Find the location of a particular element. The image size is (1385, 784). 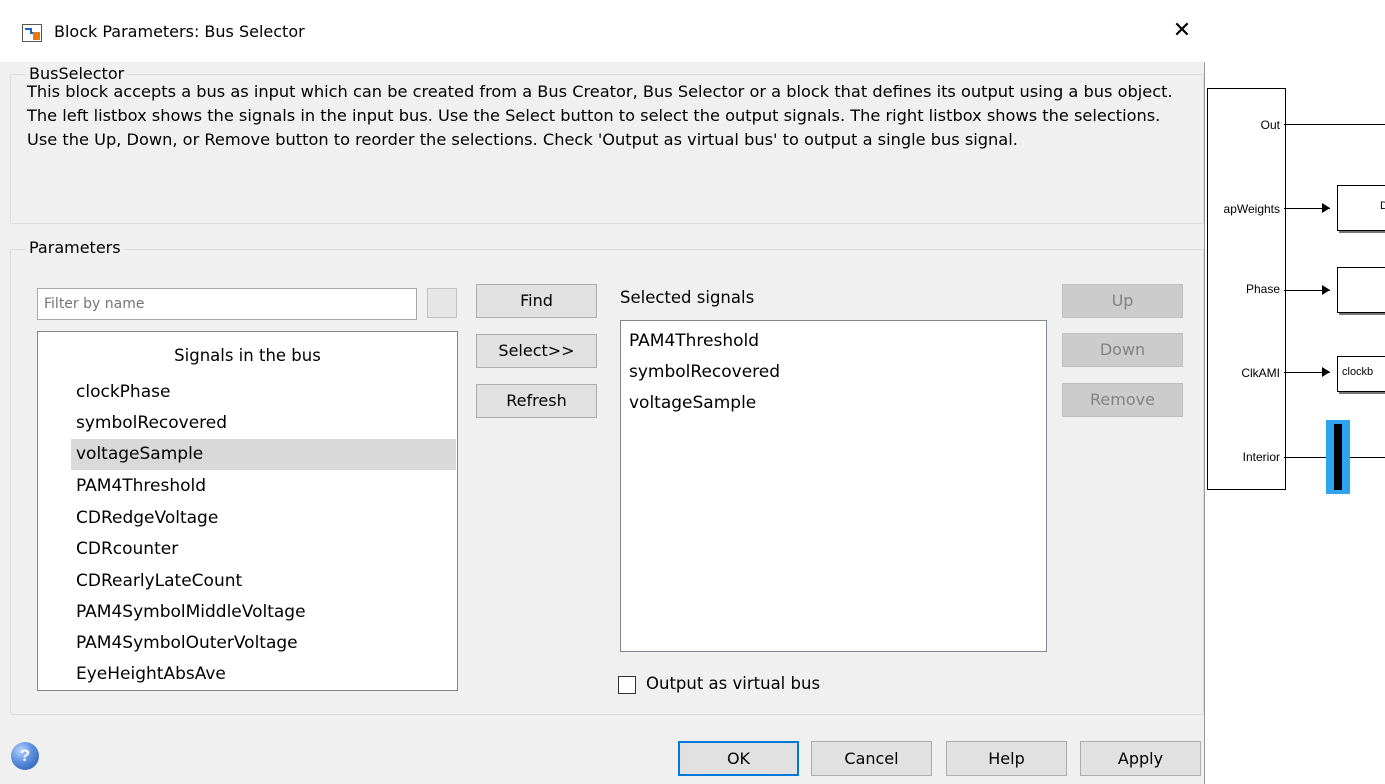

port-label-interior: Interior is located at coordinates (1261, 457).